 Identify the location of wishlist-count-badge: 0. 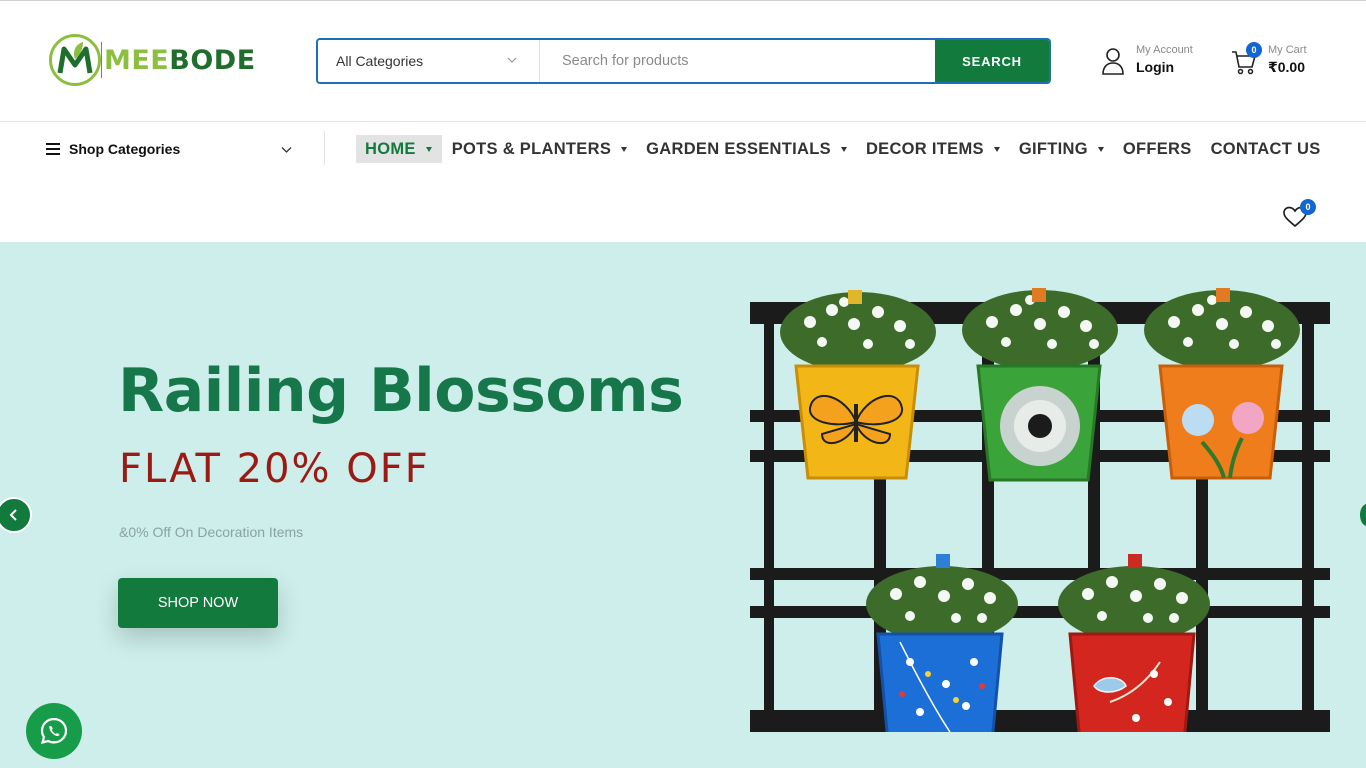
(1308, 207).